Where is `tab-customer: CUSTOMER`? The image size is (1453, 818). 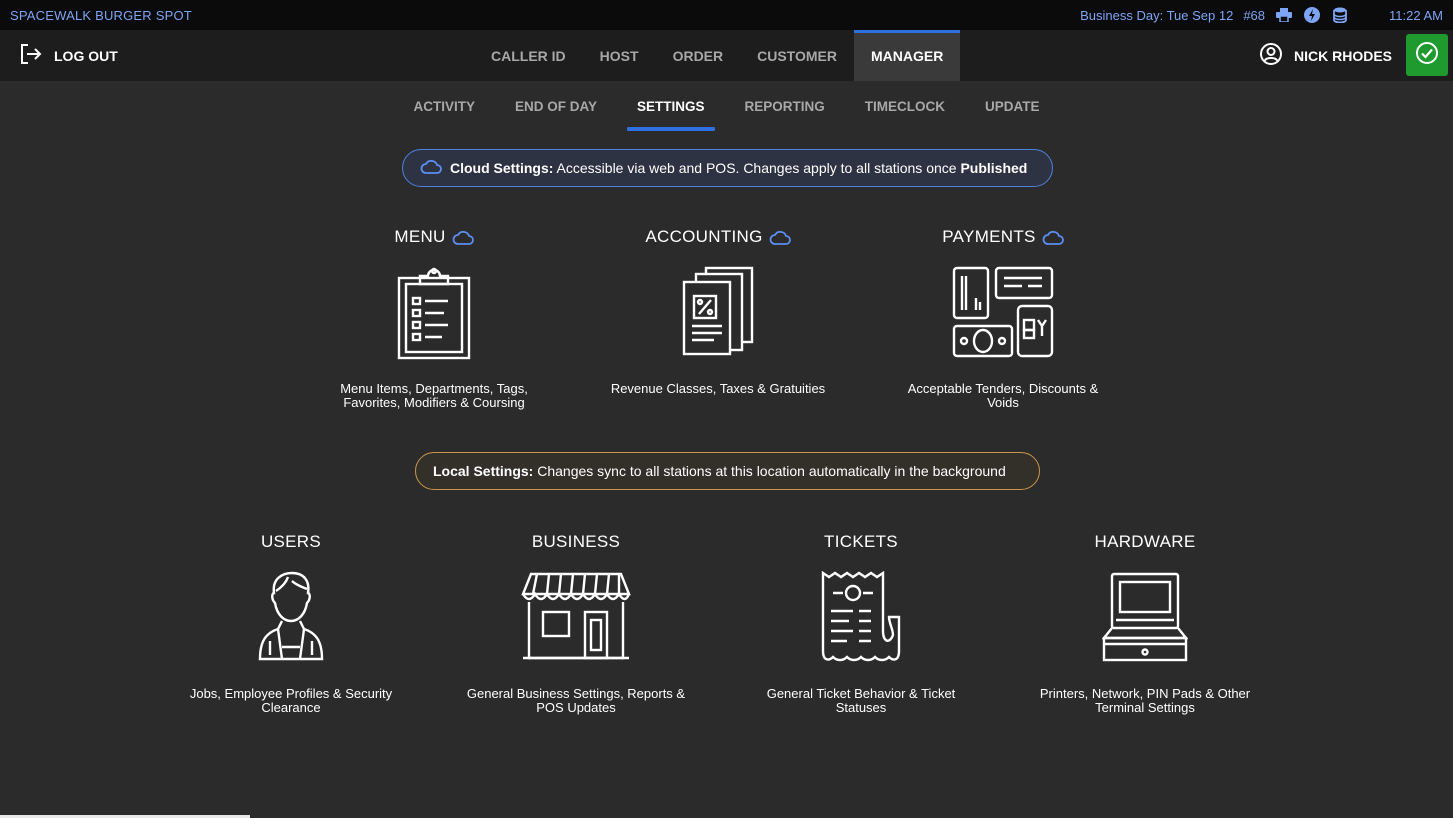
tab-customer: CUSTOMER is located at coordinates (797, 55).